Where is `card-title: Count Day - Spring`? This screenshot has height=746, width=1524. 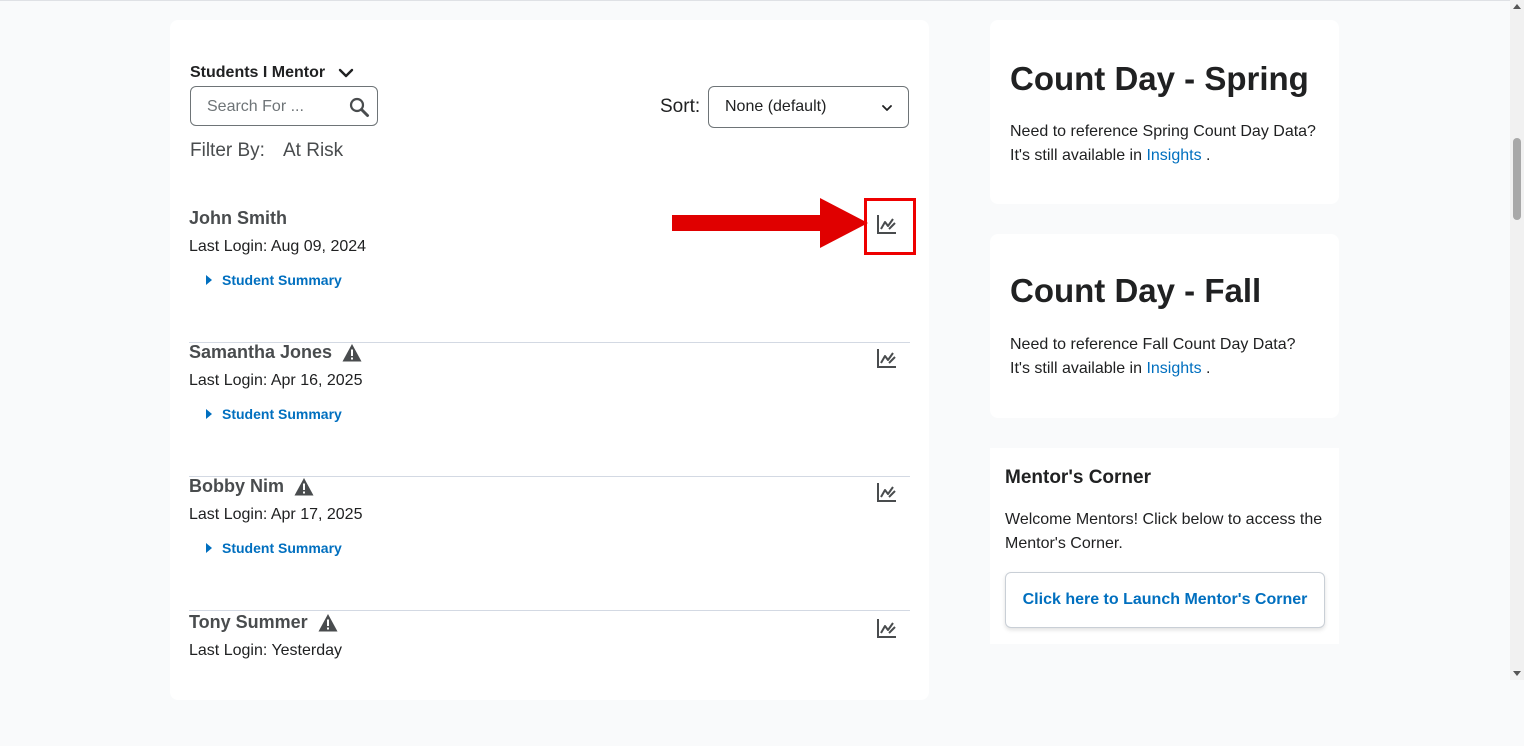 card-title: Count Day - Spring is located at coordinates (1159, 78).